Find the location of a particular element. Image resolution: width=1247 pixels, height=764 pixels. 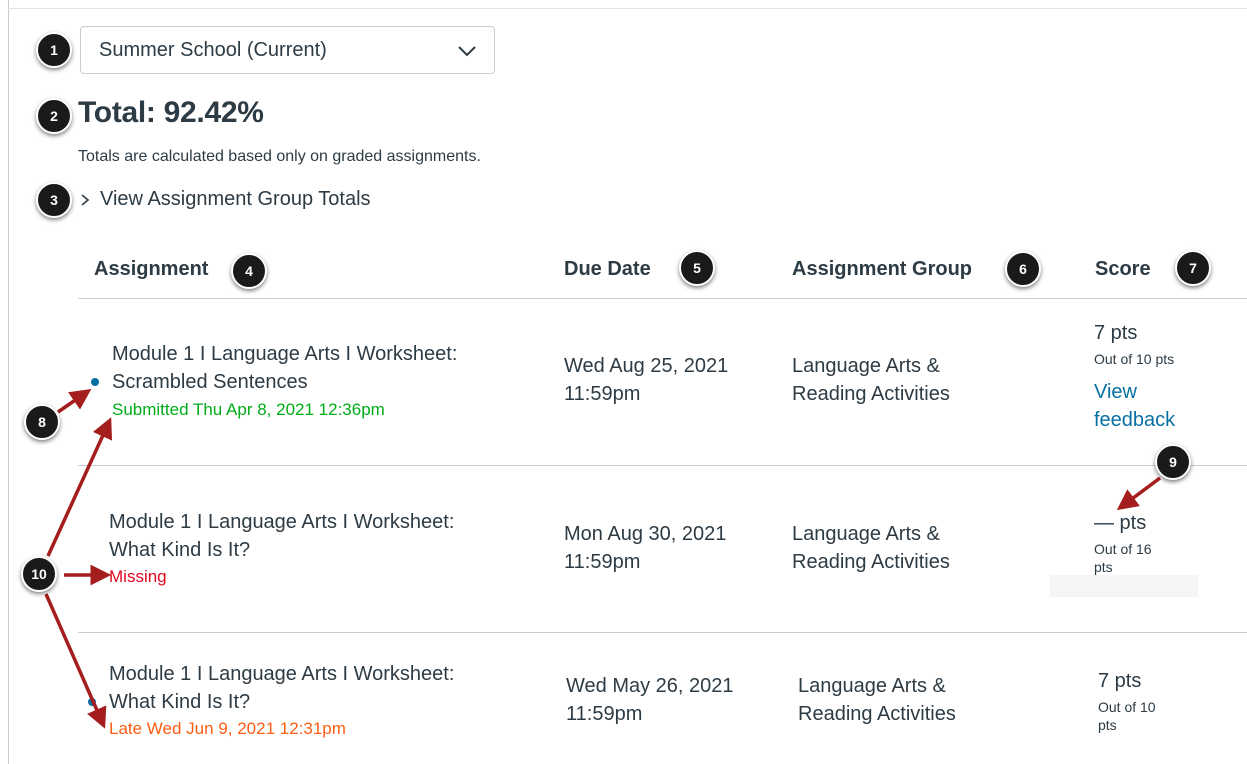

due-date-line: Wed Aug 25, 2021 is located at coordinates (646, 366).